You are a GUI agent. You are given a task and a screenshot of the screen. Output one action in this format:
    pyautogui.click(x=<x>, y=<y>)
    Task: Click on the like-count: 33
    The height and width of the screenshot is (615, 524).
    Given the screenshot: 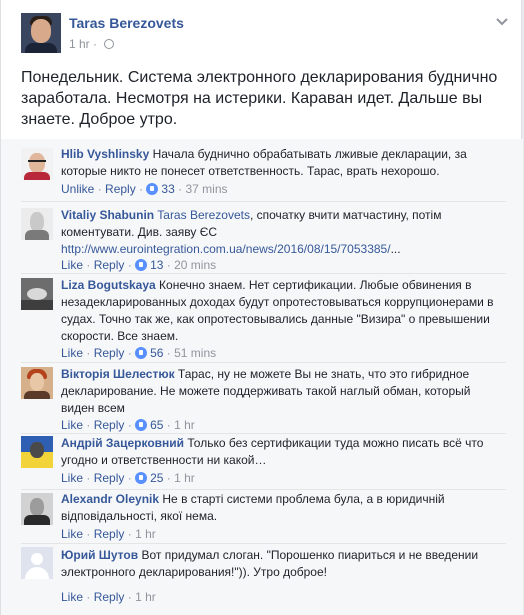 What is the action you would take?
    pyautogui.click(x=167, y=189)
    